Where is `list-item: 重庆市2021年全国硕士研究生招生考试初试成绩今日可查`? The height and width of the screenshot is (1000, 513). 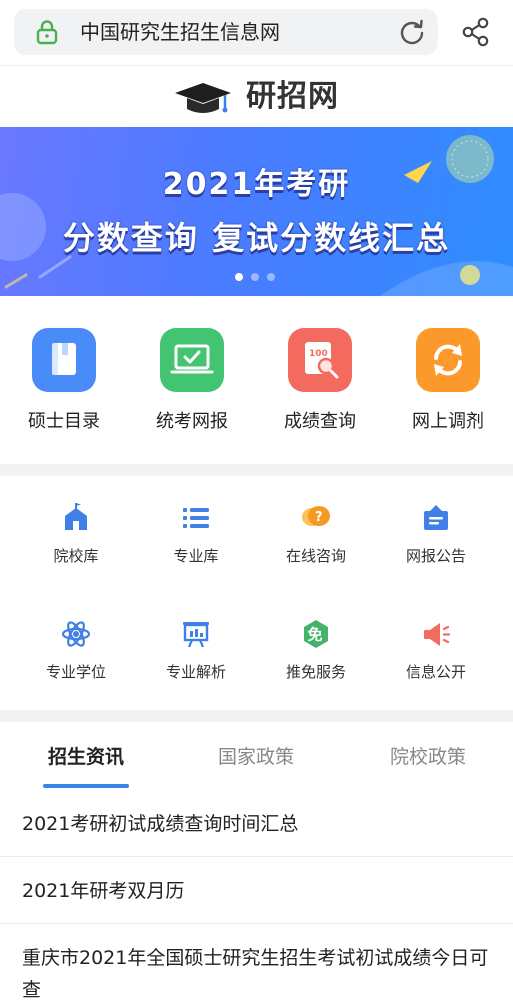
list-item: 重庆市2021年全国硕士研究生招生考试初试成绩今日可查 is located at coordinates (256, 962).